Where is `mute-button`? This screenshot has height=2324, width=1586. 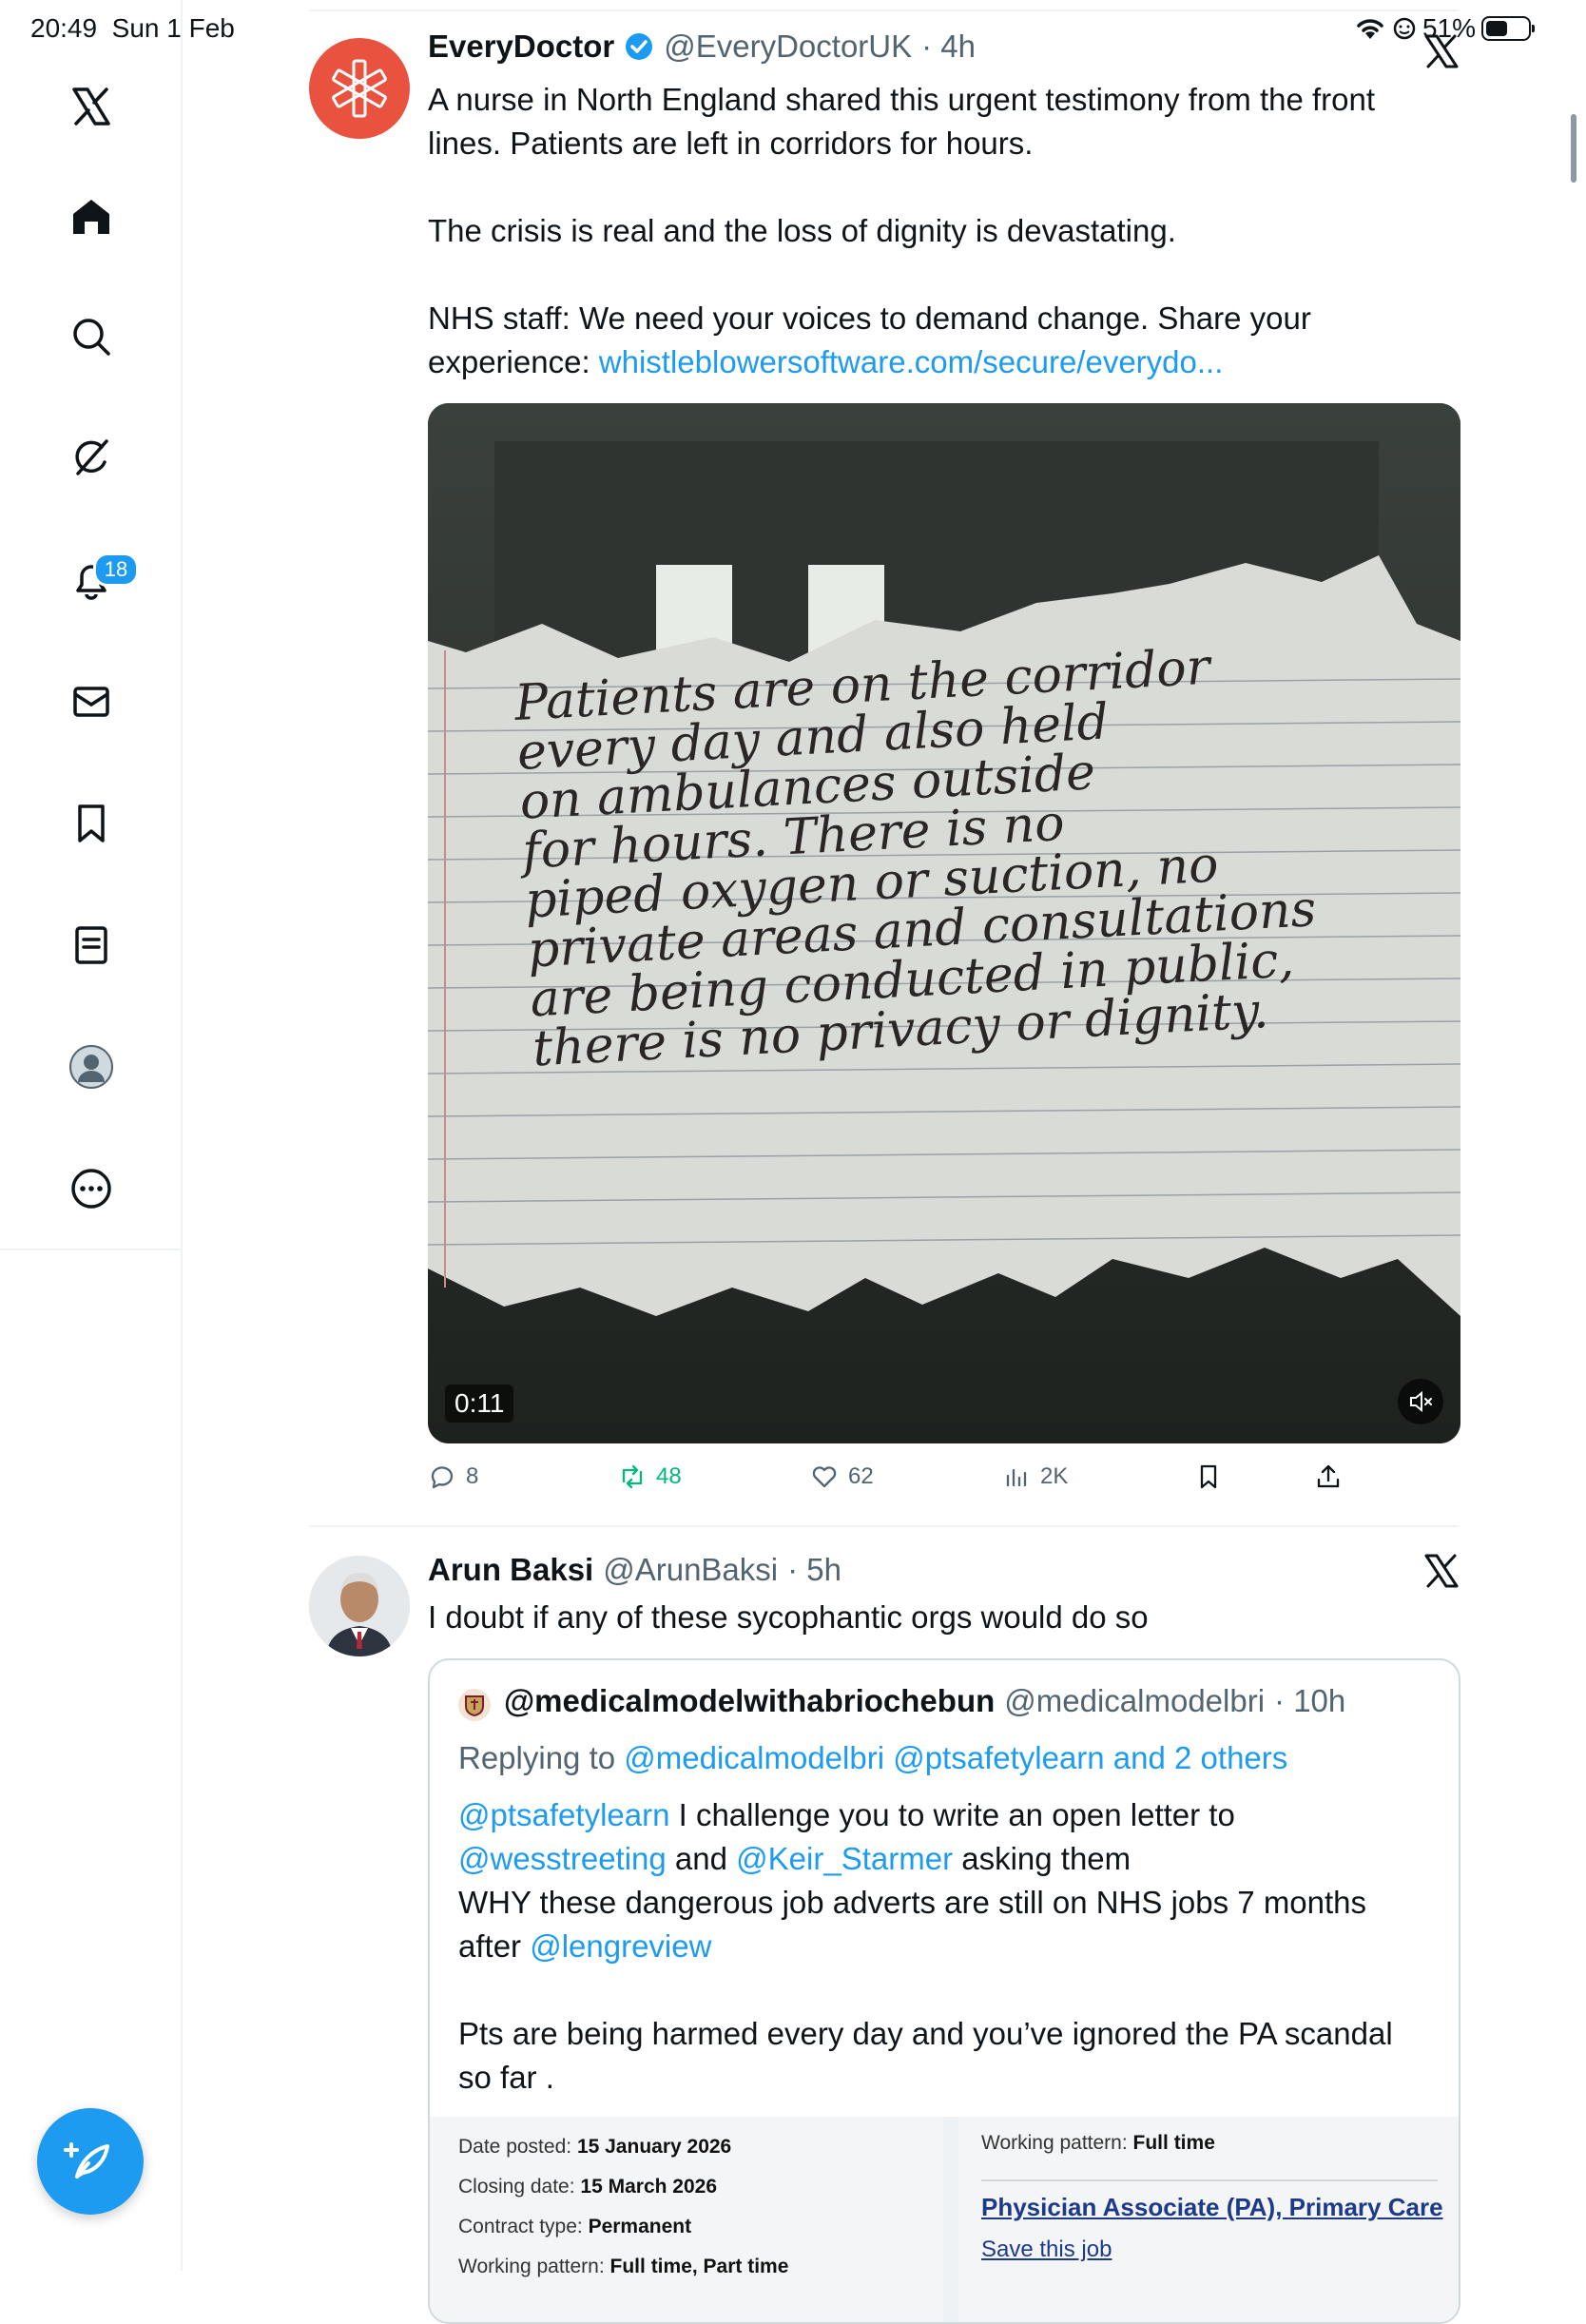
mute-button is located at coordinates (1420, 1402).